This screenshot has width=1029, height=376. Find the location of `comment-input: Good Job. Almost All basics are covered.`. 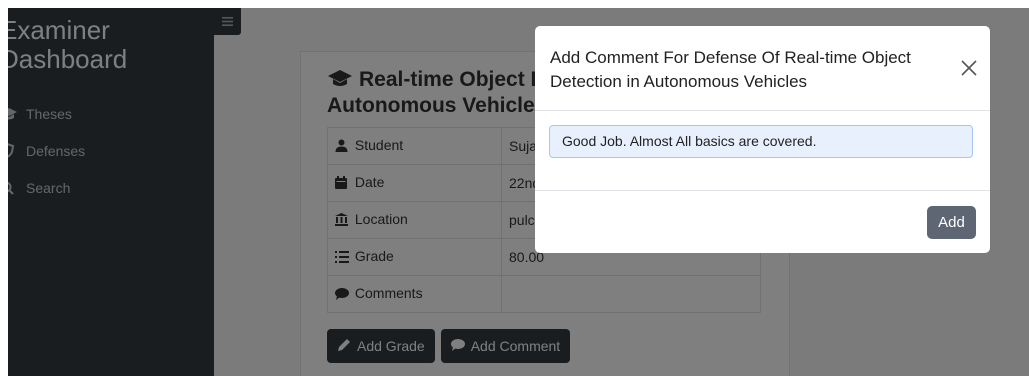

comment-input: Good Job. Almost All basics are covered. is located at coordinates (761, 141).